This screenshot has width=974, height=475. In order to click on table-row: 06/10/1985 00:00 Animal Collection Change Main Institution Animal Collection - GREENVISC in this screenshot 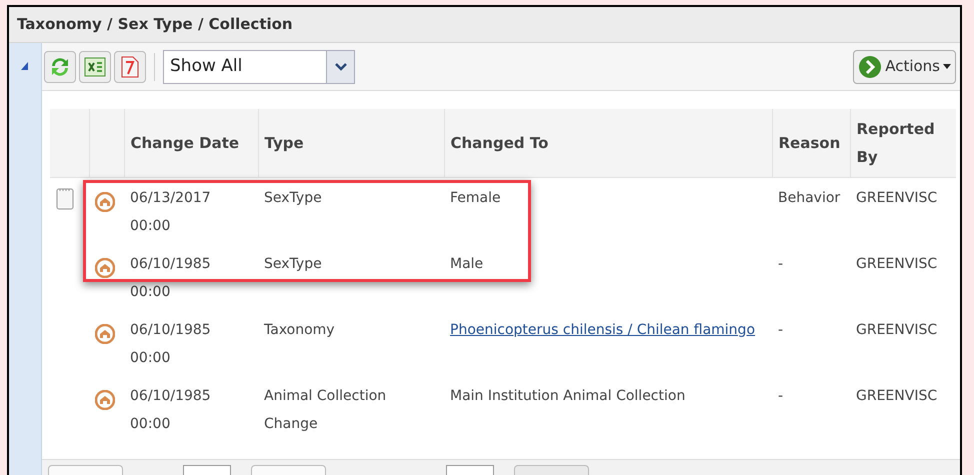, I will do `click(503, 409)`.